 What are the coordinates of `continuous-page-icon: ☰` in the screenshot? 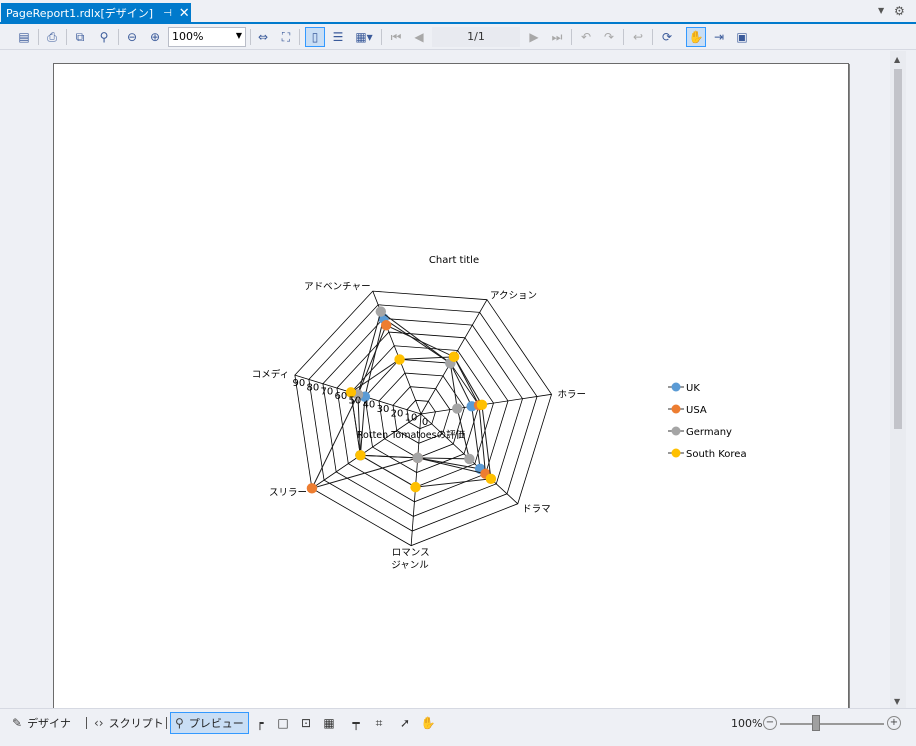 It's located at (338, 37).